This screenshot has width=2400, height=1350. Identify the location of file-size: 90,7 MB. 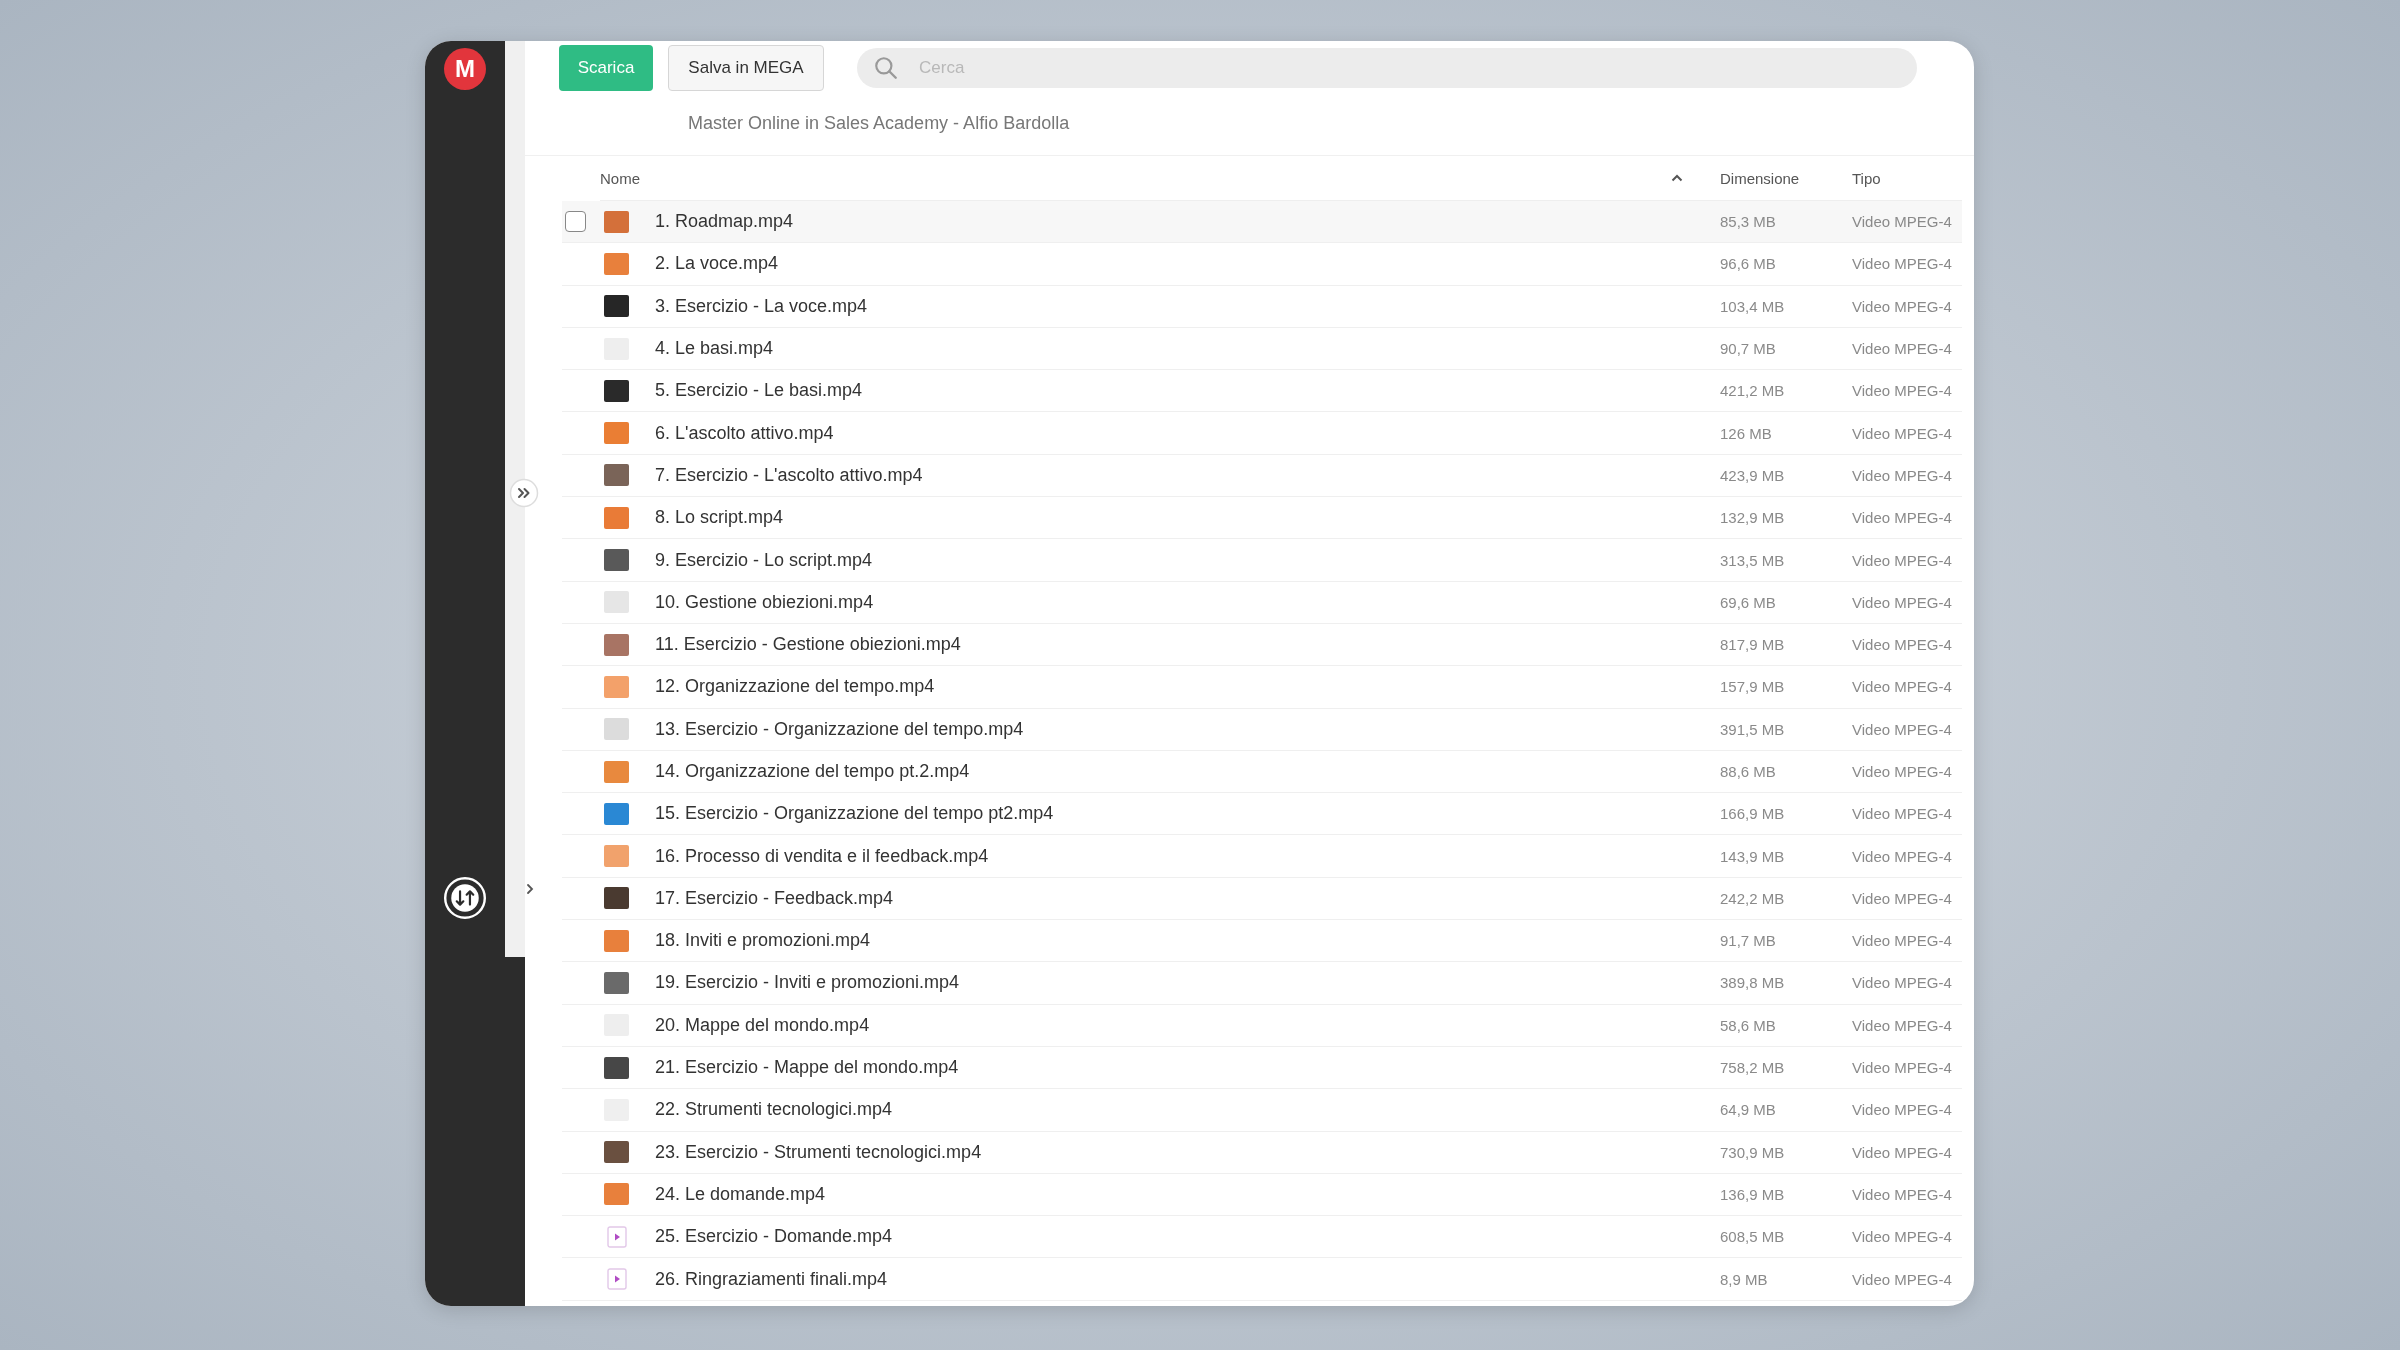
(1748, 349).